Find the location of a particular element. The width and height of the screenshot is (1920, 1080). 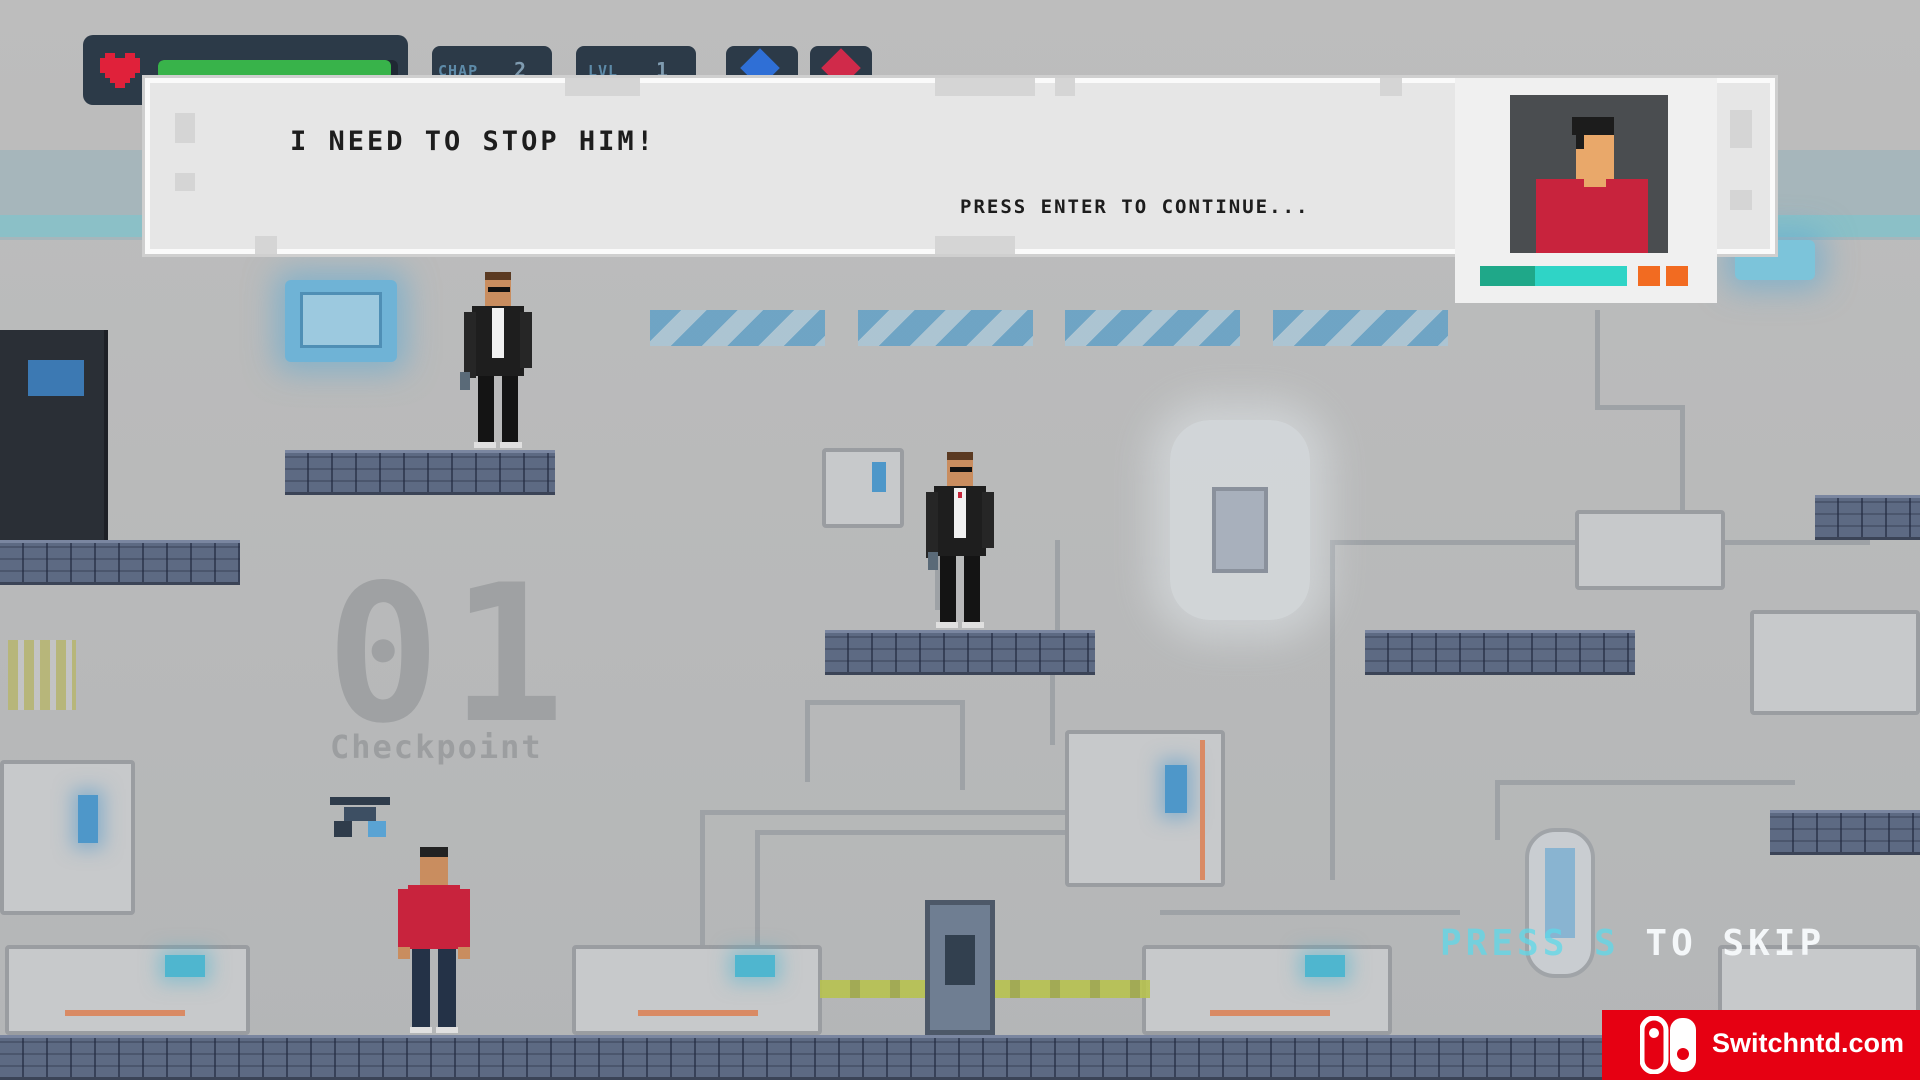

skip-hint: PRESS S TO SKIP is located at coordinates (1632, 943).